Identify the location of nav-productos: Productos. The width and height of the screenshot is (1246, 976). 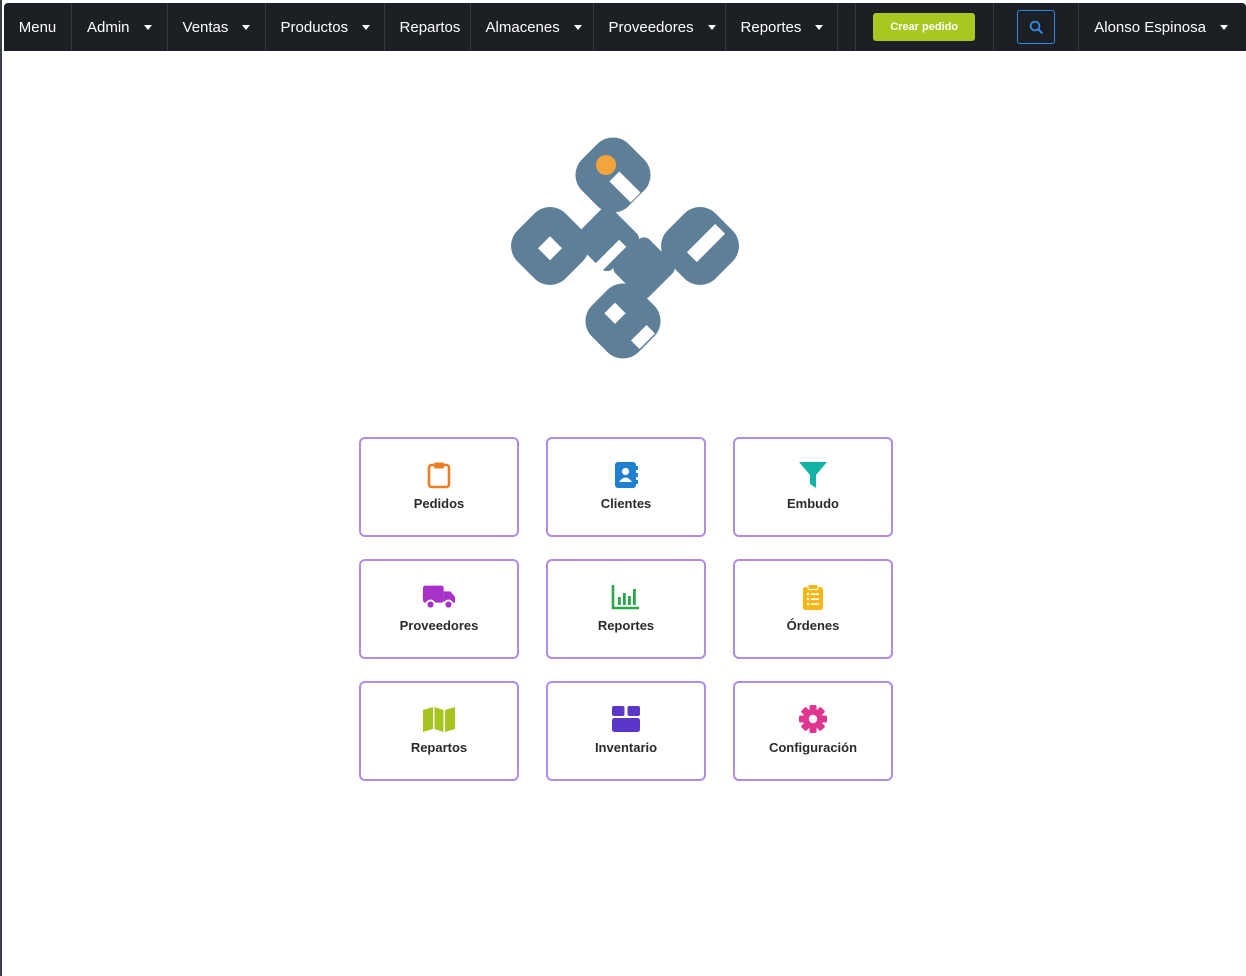
(325, 27).